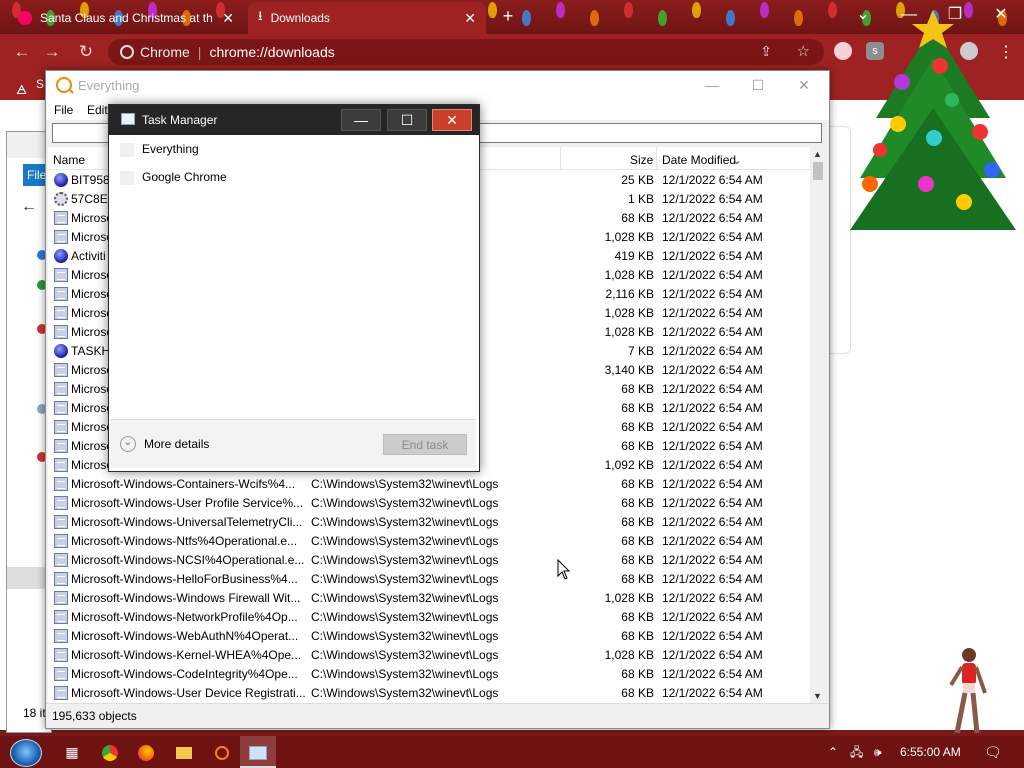 The width and height of the screenshot is (1024, 768). I want to click on bookmark-item-label: S, so click(40, 84).